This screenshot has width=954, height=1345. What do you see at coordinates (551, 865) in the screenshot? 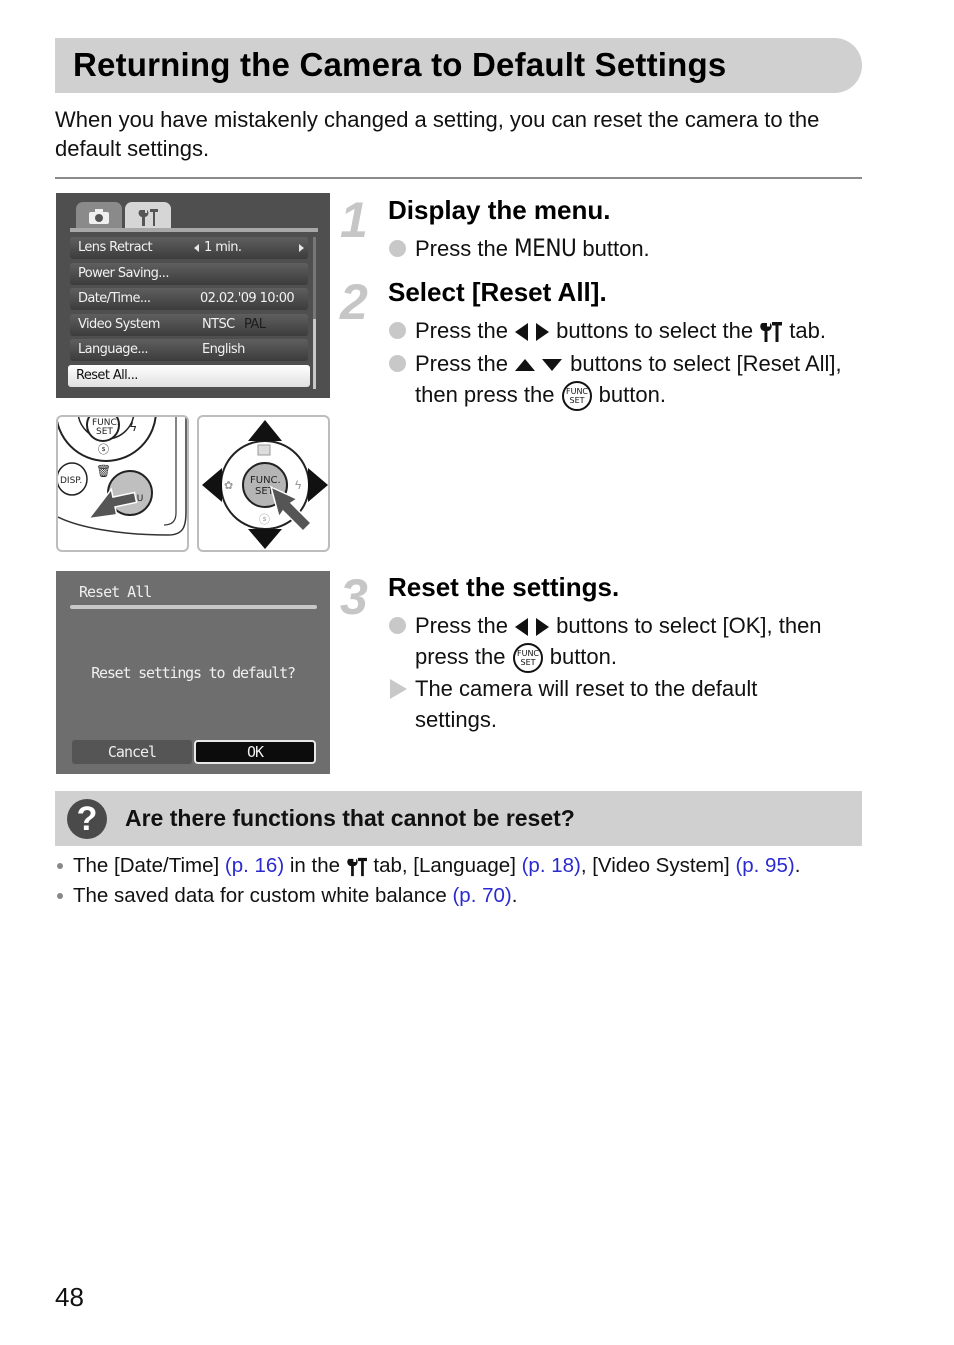
I see `page-link: (p. 18)` at bounding box center [551, 865].